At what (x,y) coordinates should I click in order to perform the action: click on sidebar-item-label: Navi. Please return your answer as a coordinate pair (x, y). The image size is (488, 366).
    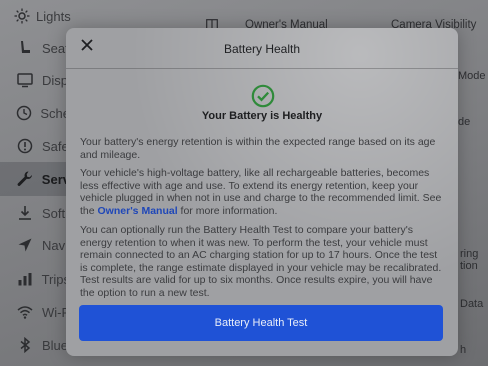
    Looking at the image, I should click on (55, 245).